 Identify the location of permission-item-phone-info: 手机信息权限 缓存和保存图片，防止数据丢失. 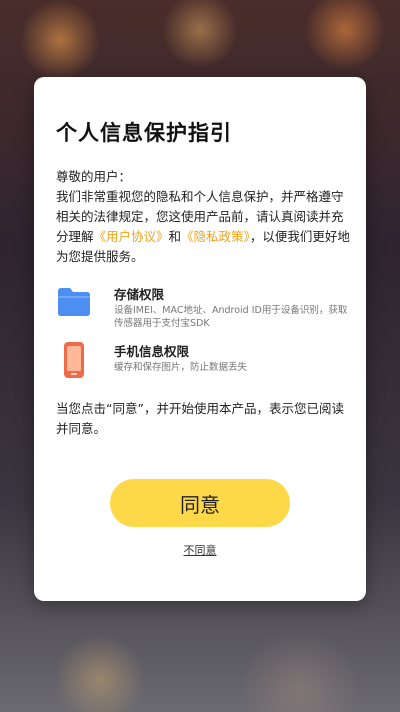
(204, 361).